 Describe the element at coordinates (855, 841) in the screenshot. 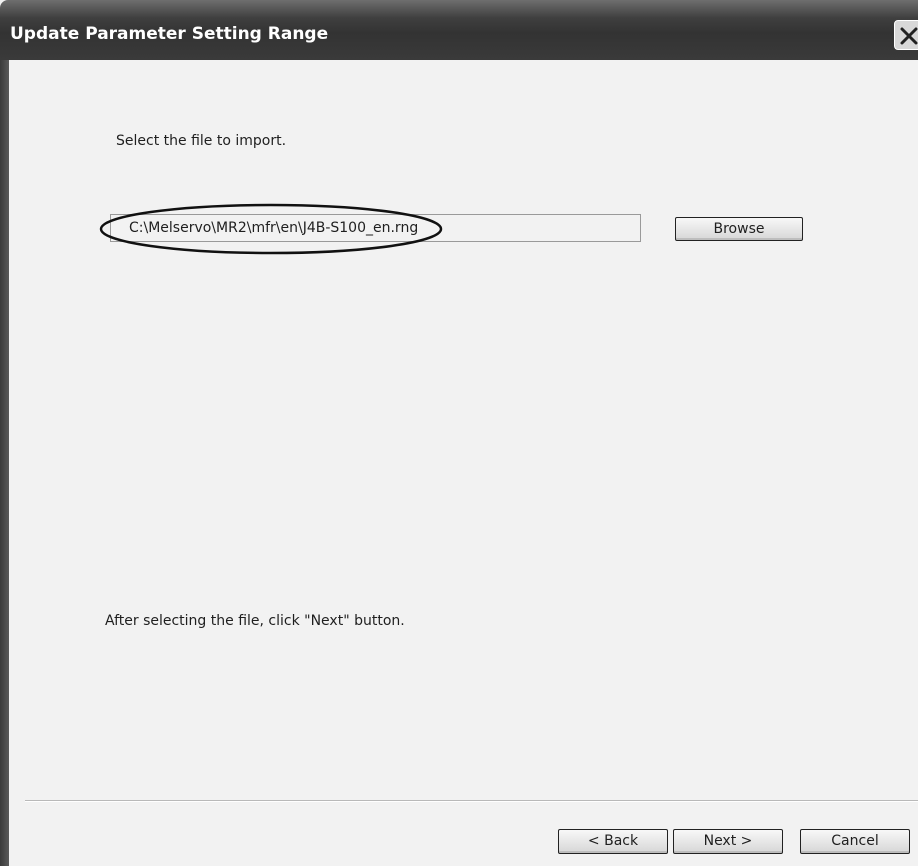

I see `cancel-button: Cancel` at that location.